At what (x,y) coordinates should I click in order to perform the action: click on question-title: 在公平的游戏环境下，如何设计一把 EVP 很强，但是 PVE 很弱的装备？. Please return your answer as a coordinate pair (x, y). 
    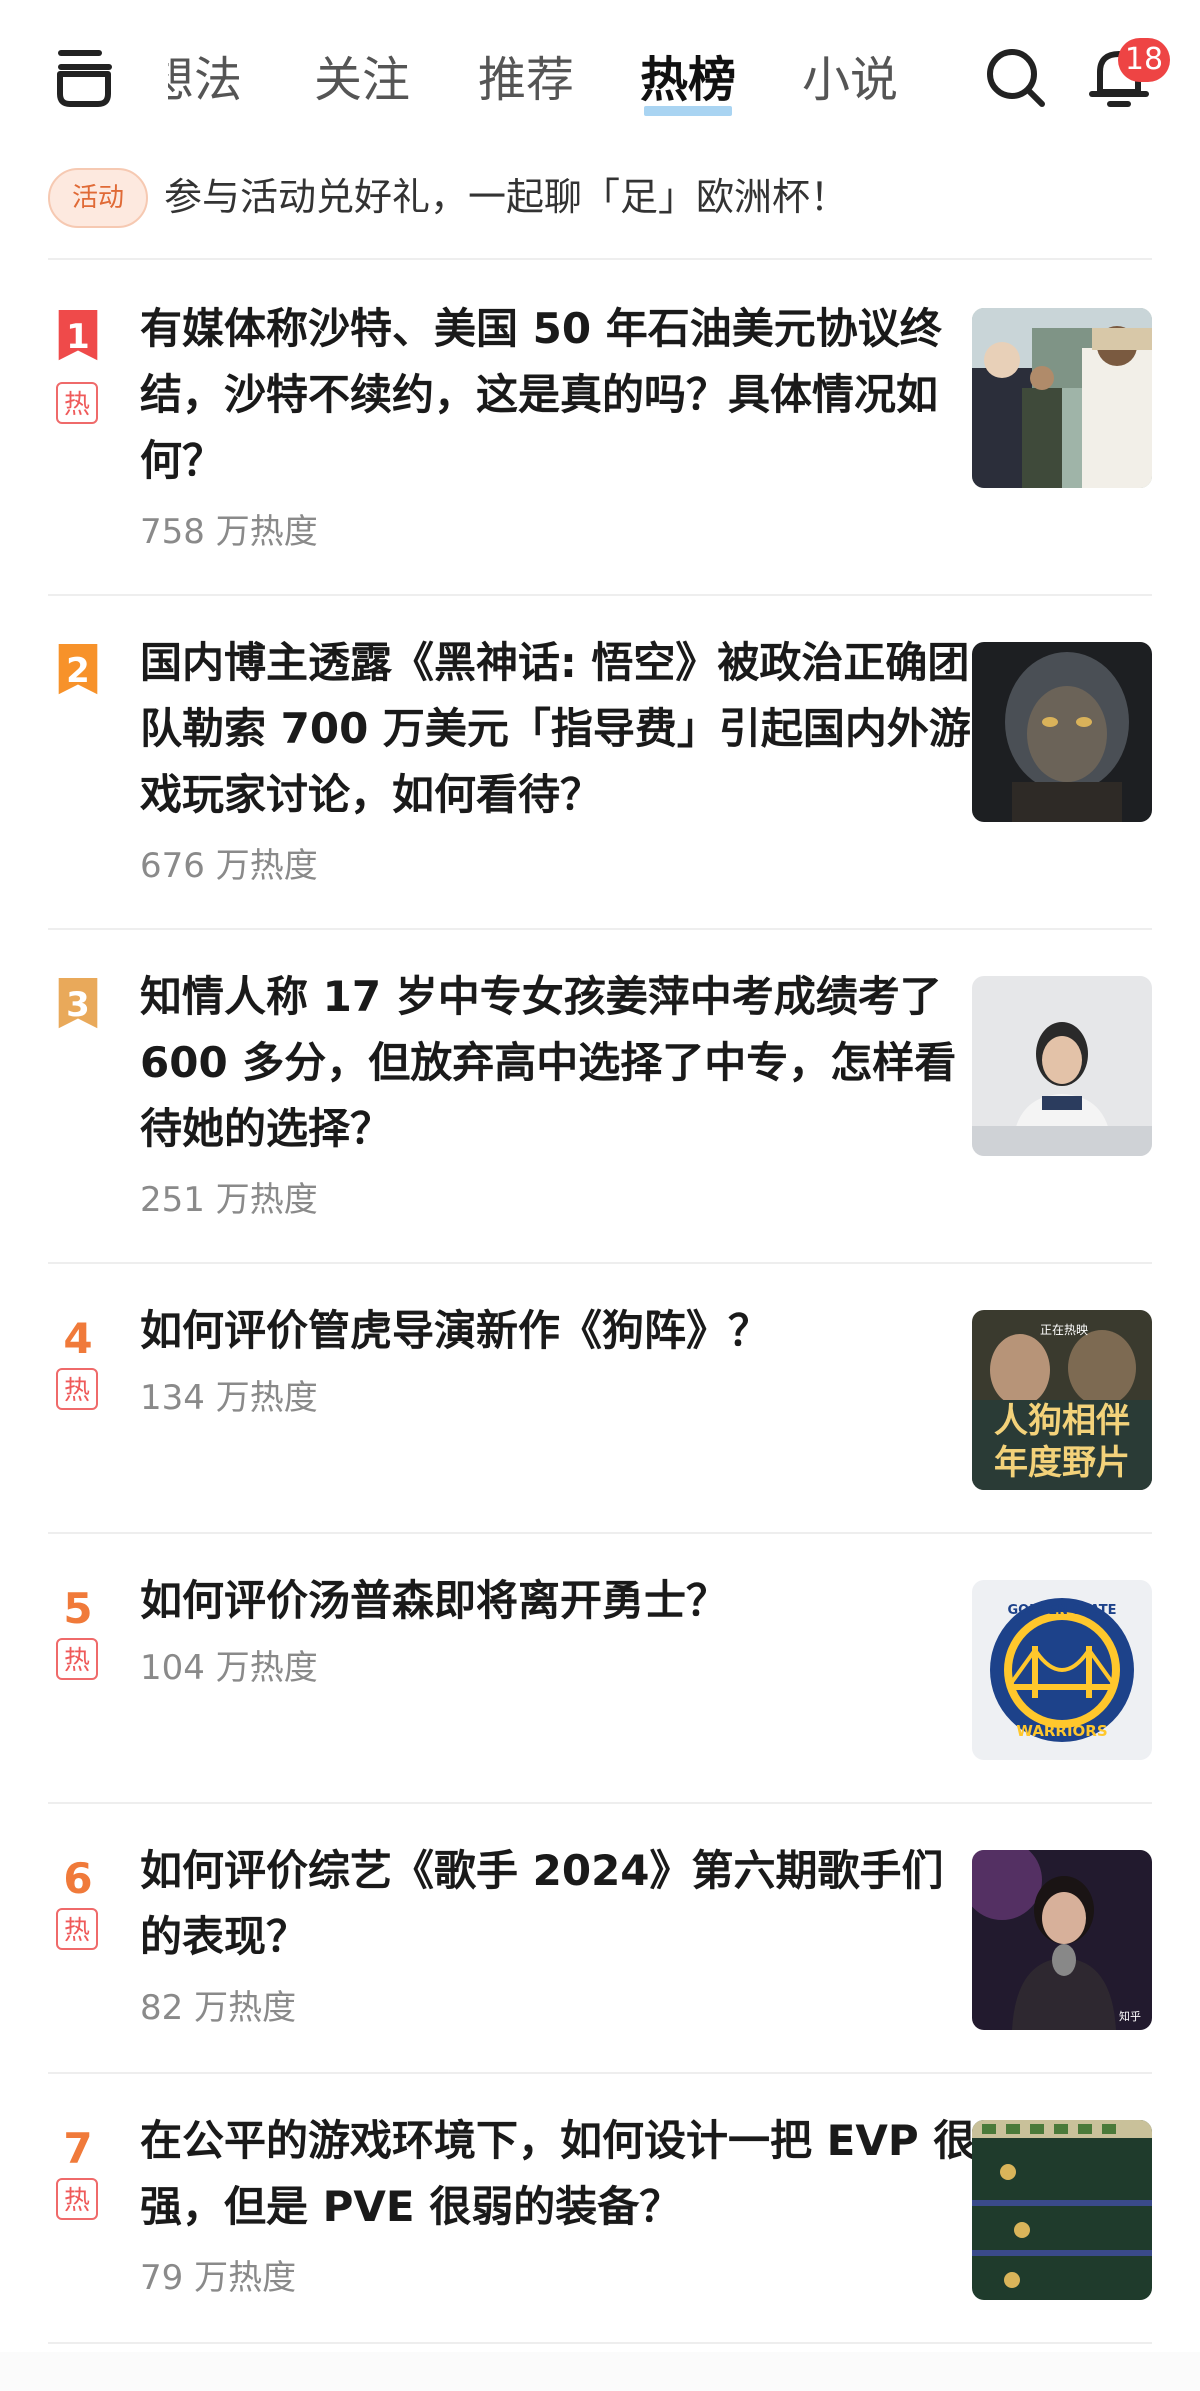
    Looking at the image, I should click on (560, 2174).